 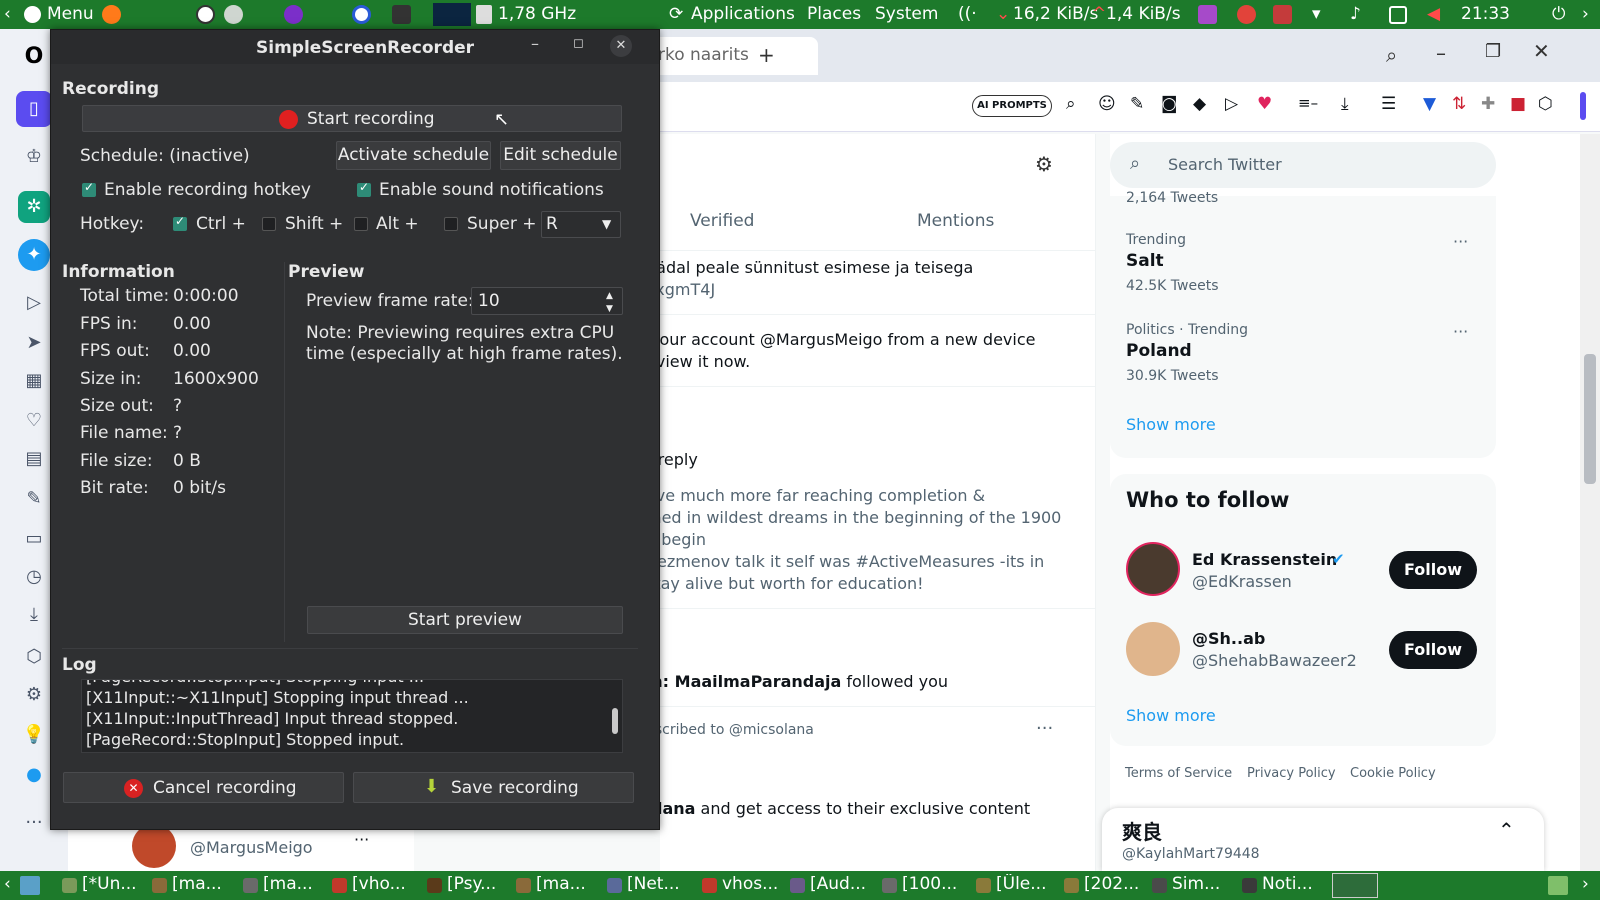 What do you see at coordinates (1541, 51) in the screenshot?
I see `close-browser-icon: ✕` at bounding box center [1541, 51].